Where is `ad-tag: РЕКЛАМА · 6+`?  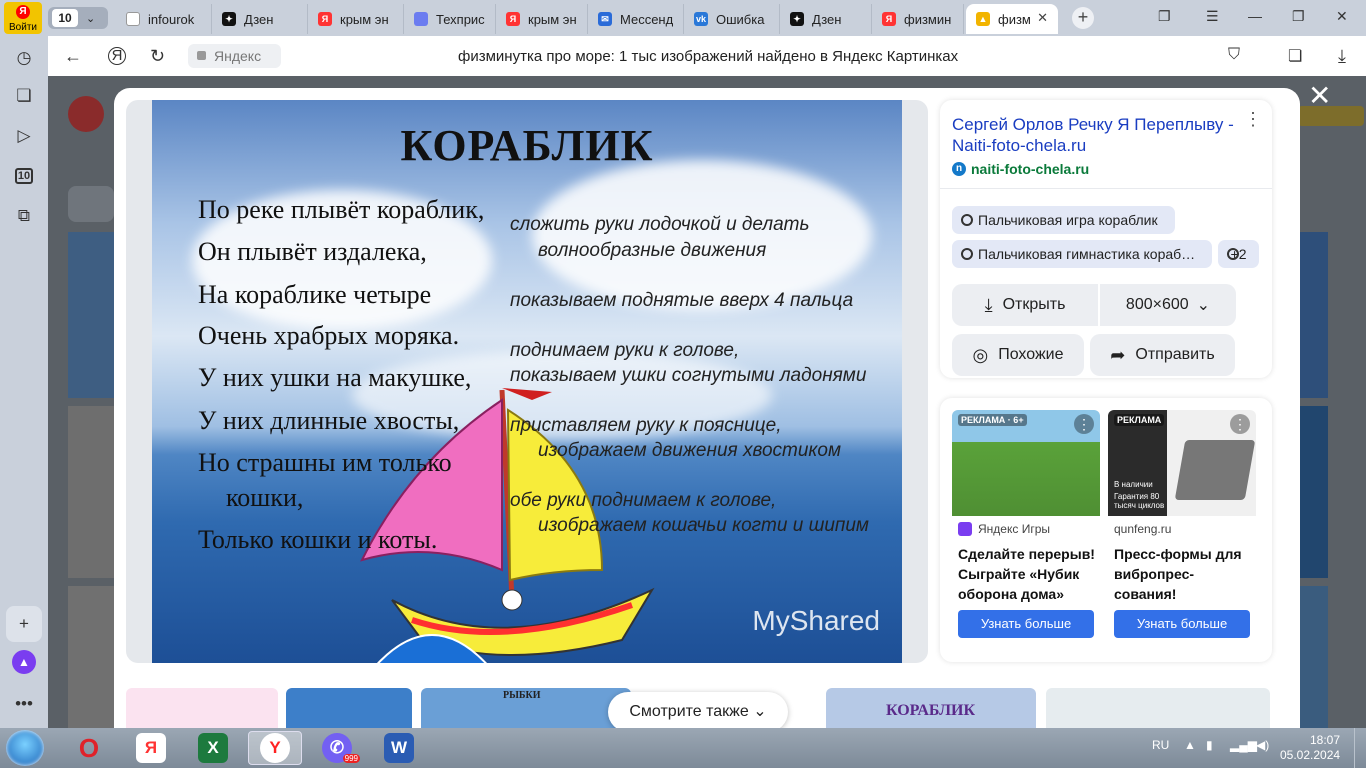
ad-tag: РЕКЛАМА · 6+ is located at coordinates (992, 420).